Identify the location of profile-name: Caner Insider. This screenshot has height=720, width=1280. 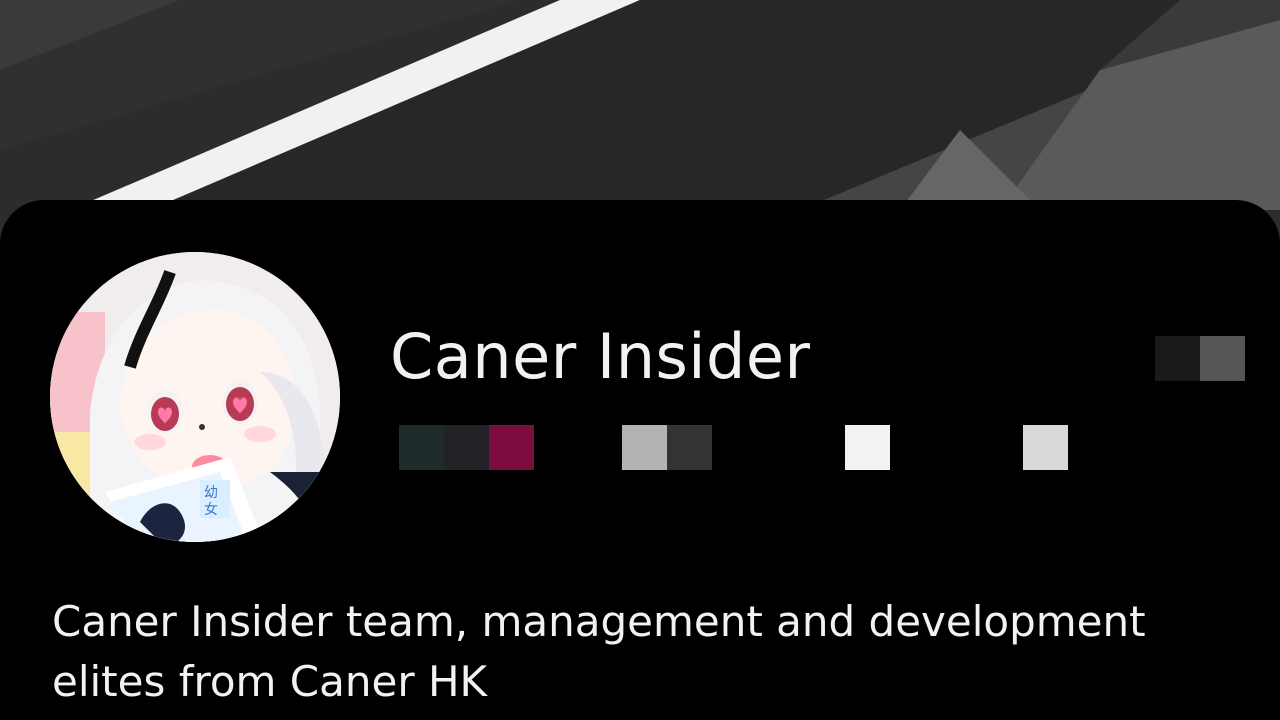
(600, 356).